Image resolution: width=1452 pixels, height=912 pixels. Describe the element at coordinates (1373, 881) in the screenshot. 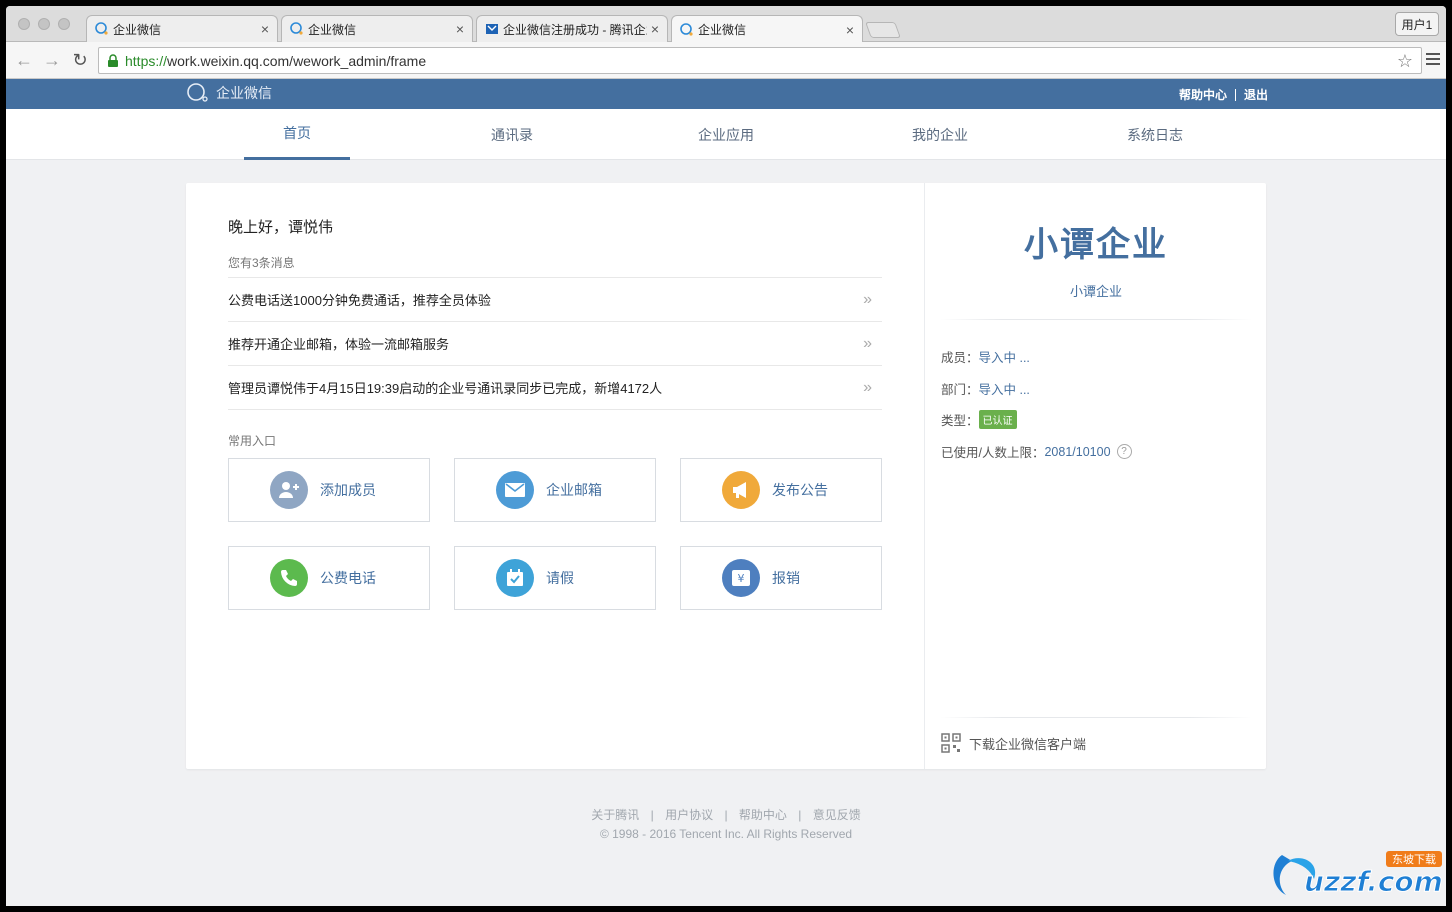

I see `svg-text: uzzf.com` at that location.